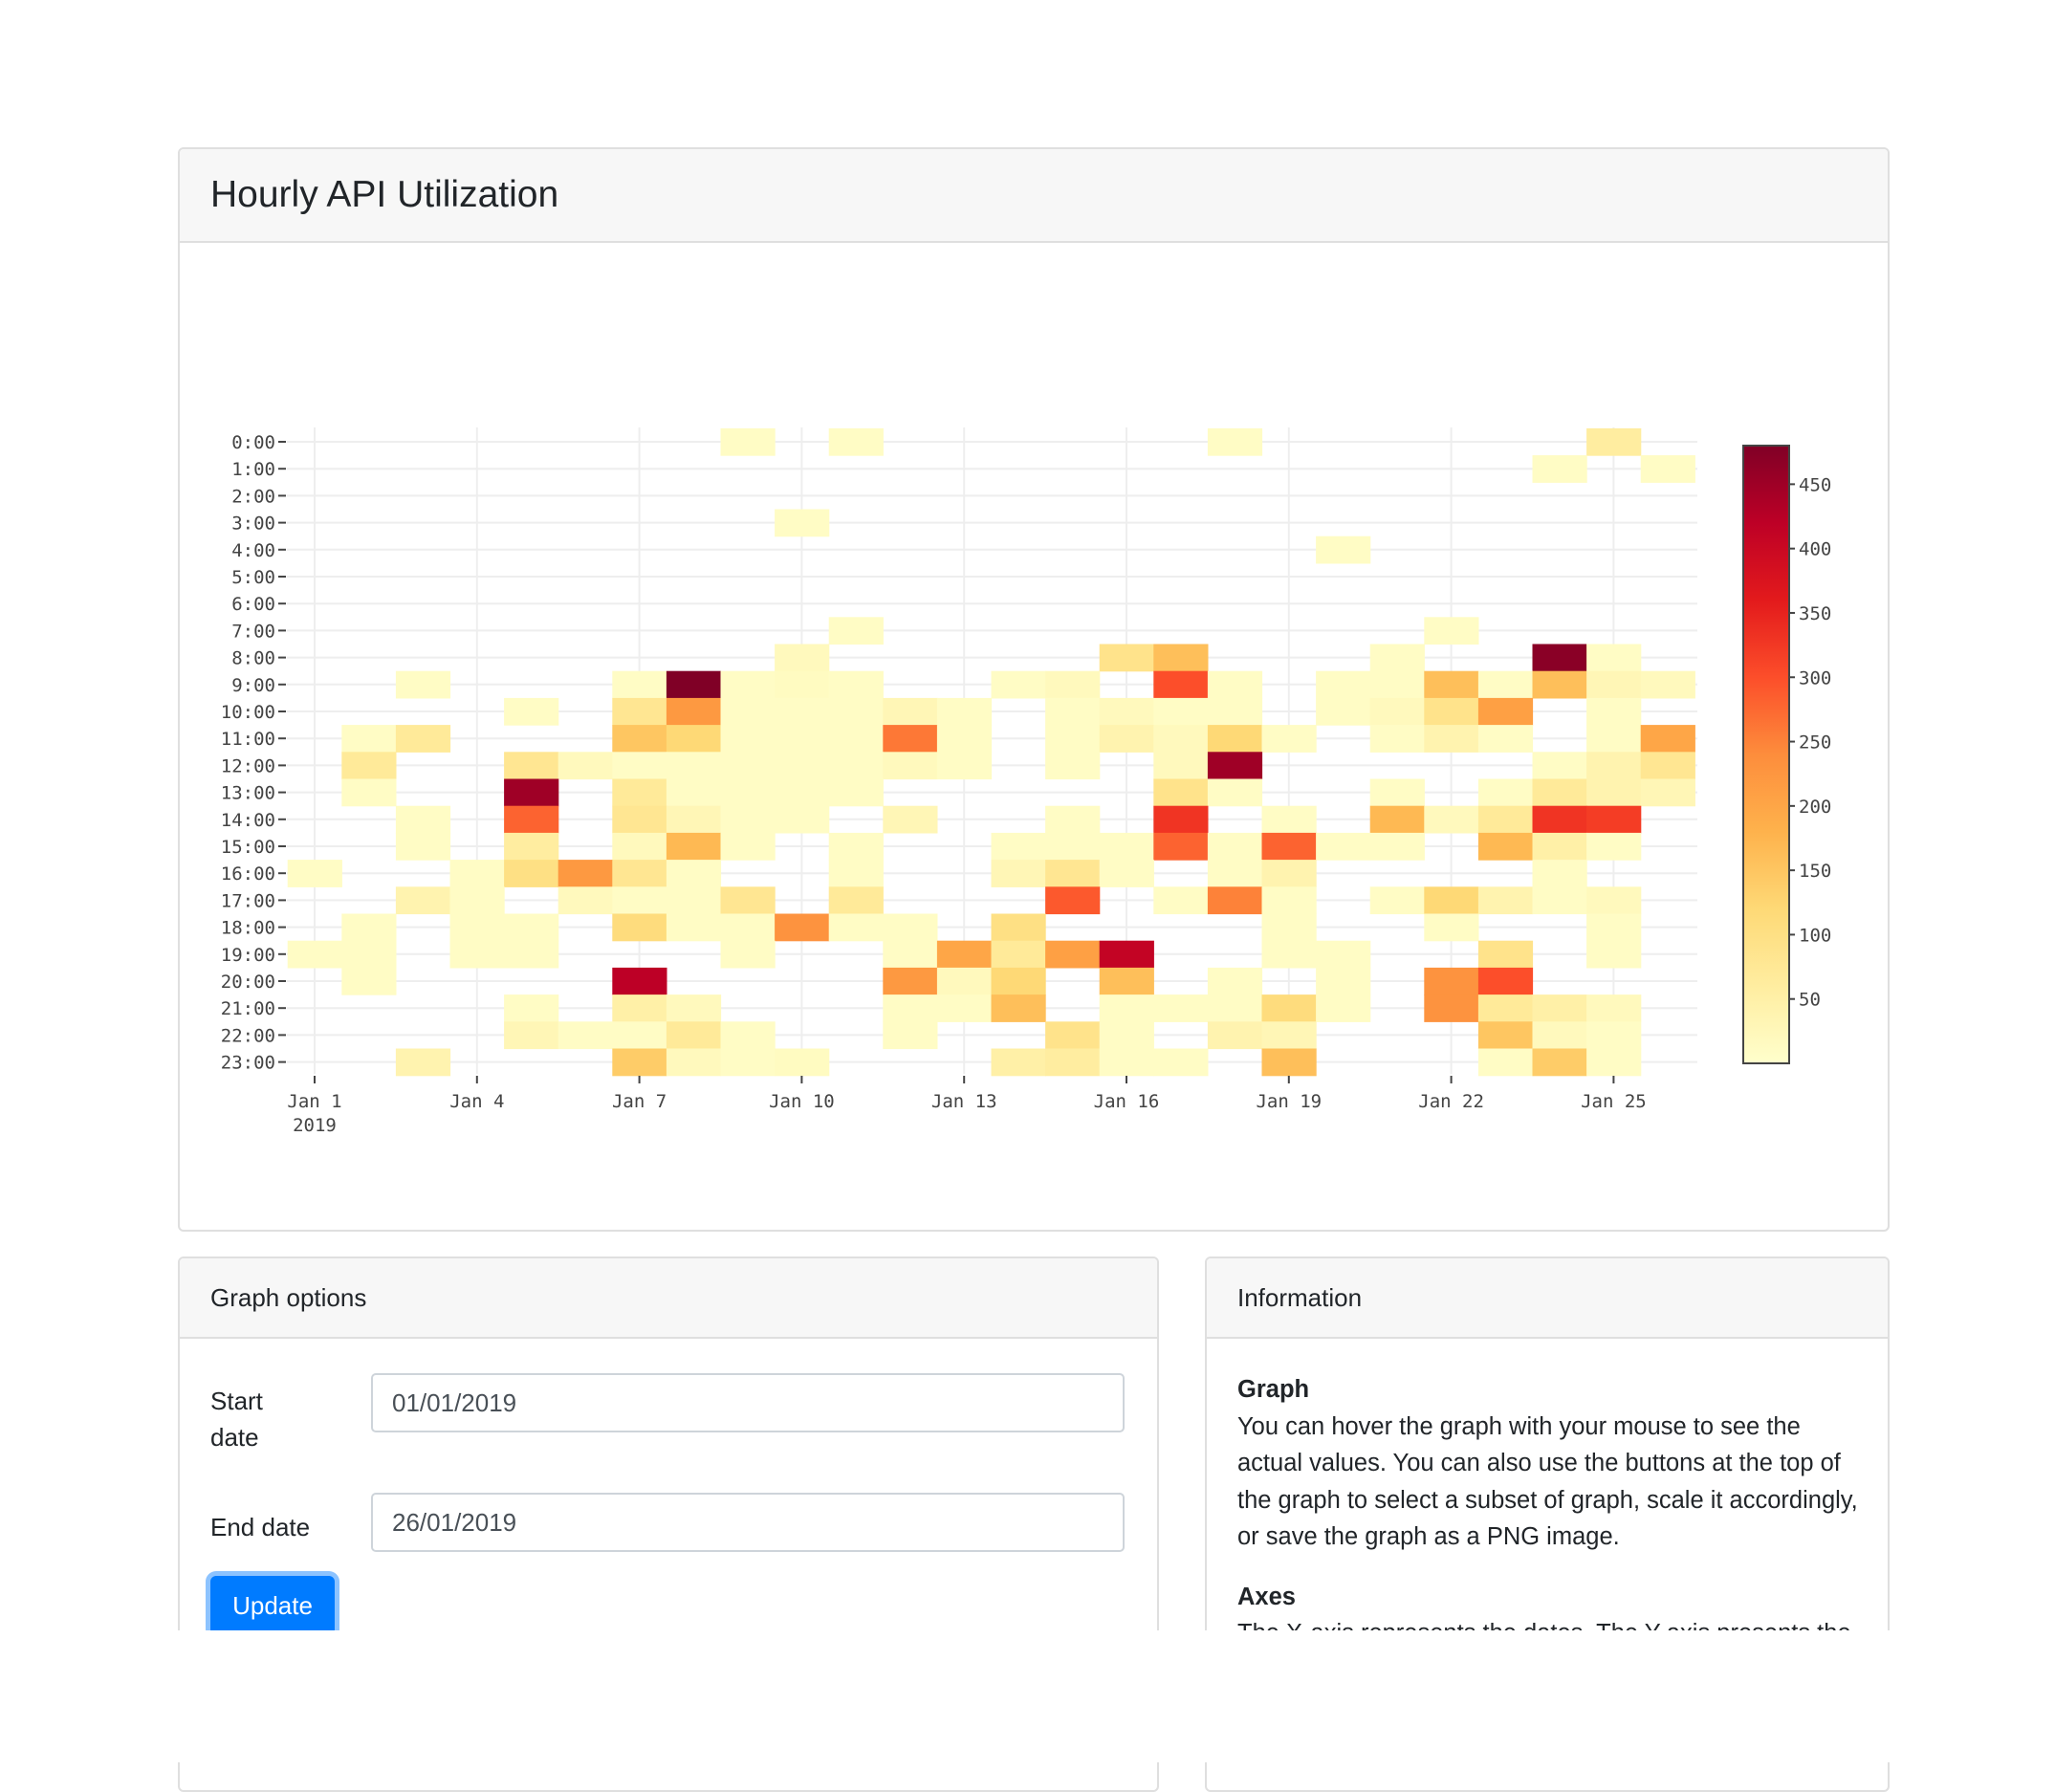  What do you see at coordinates (272, 1605) in the screenshot?
I see `update-button: Update` at bounding box center [272, 1605].